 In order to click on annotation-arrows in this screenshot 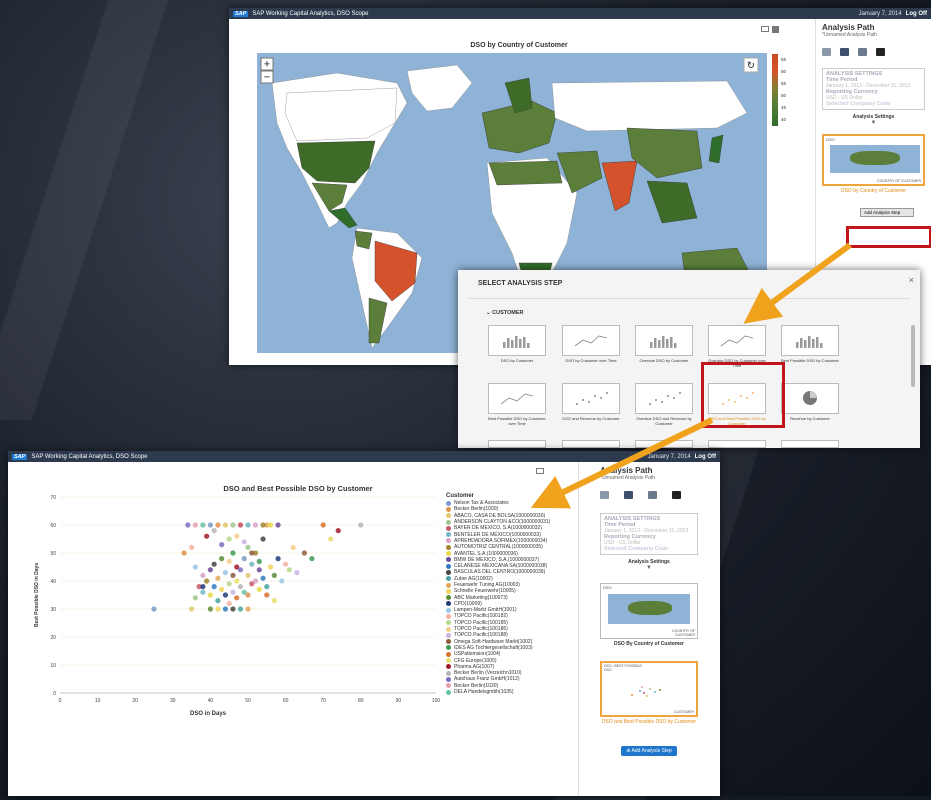, I will do `click(691, 375)`.